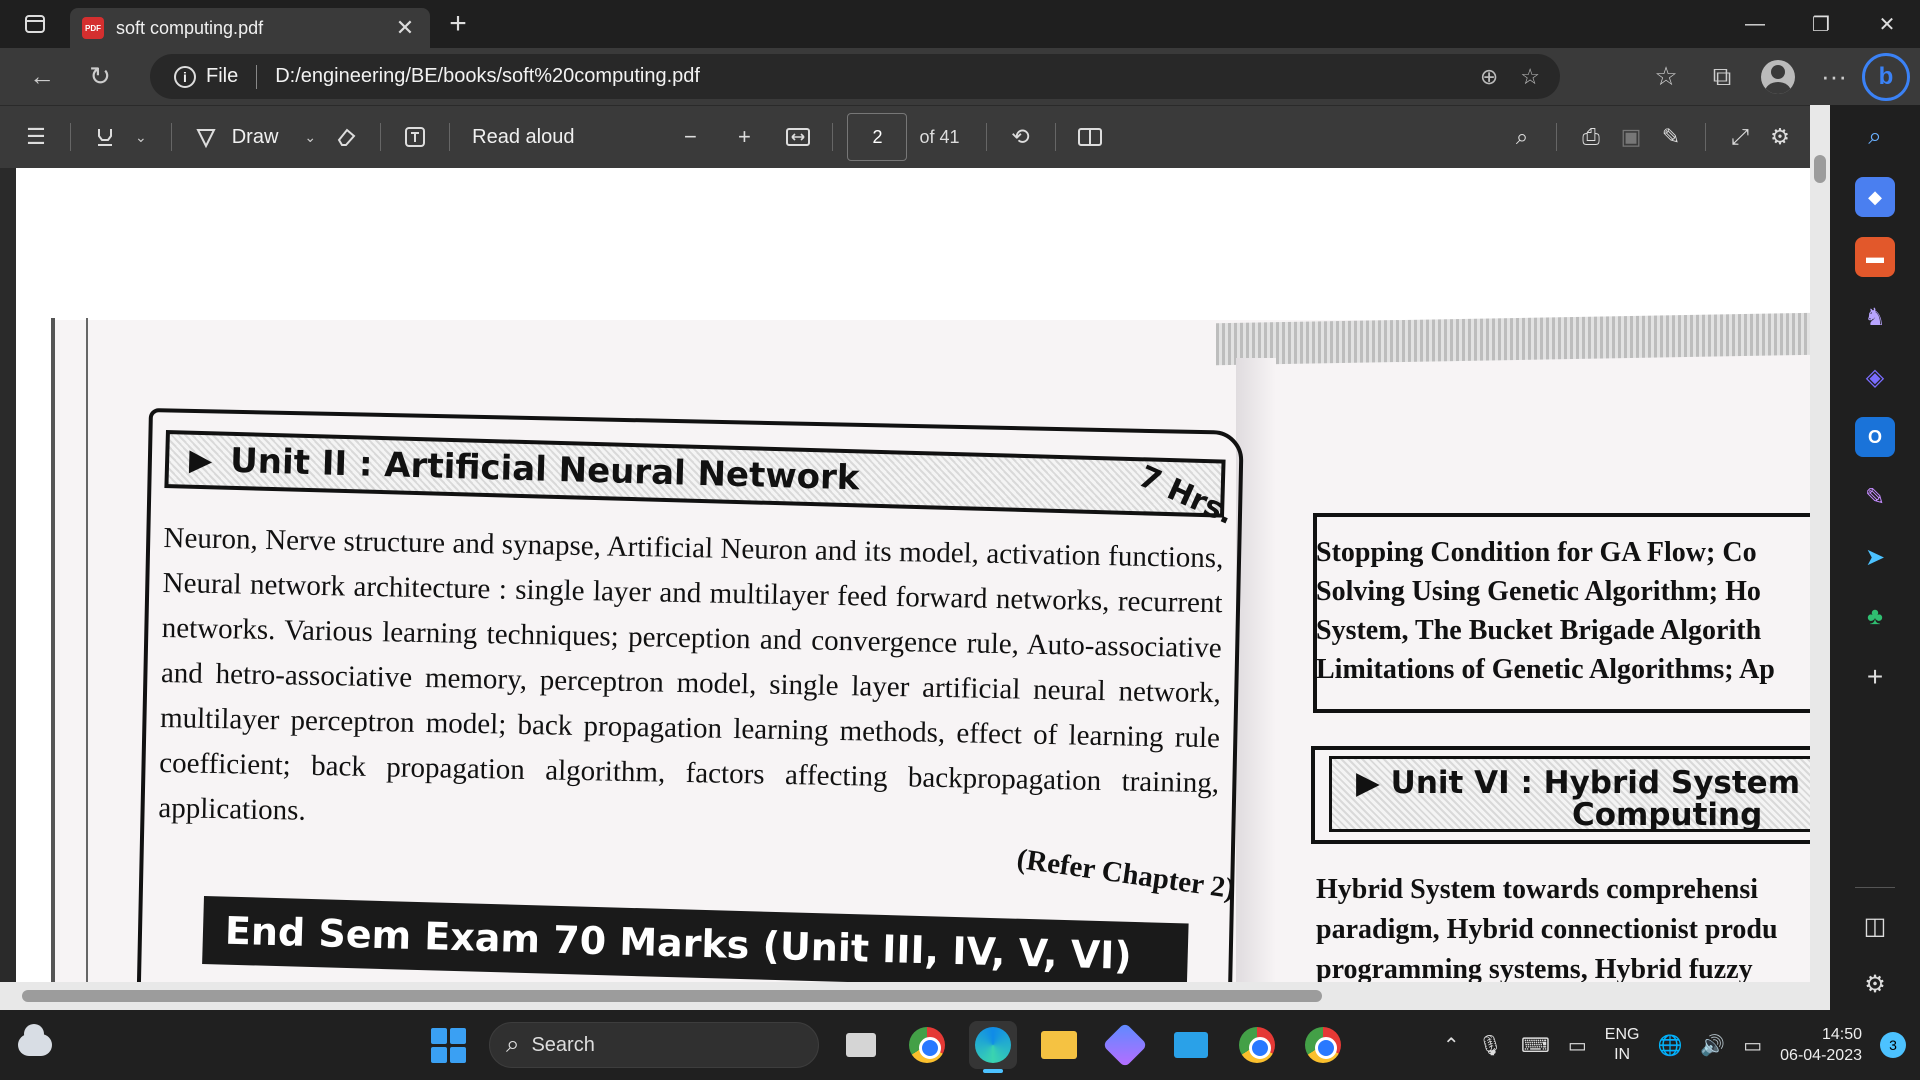 This screenshot has height=1080, width=1920. Describe the element at coordinates (1875, 497) in the screenshot. I see `designer-icon: ✎` at that location.